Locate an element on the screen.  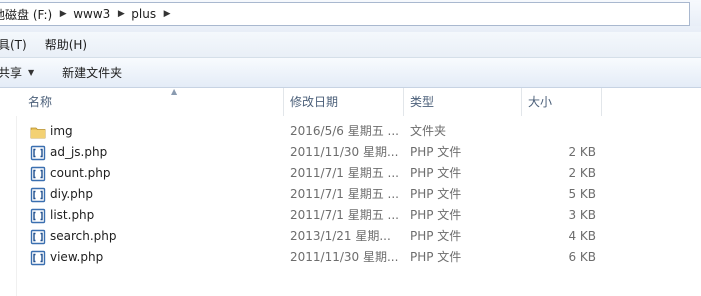
column-headers: ▲ 名称 修改日期 类型 大小 is located at coordinates (350, 101).